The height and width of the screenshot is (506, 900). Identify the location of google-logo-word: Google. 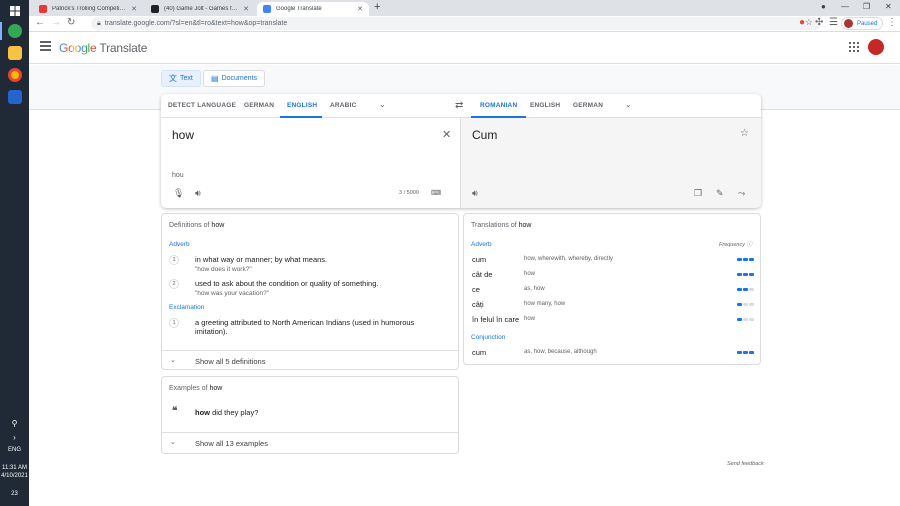
(78, 48).